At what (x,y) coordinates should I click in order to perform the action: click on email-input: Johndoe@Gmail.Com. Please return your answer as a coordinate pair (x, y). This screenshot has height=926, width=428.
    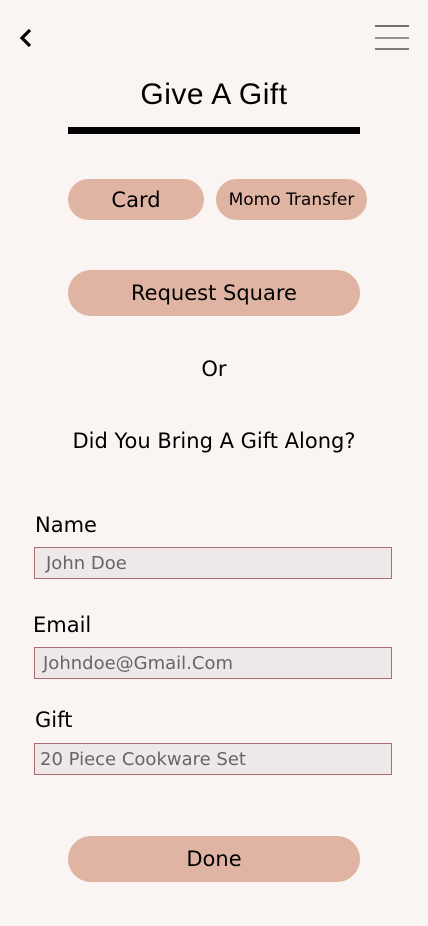
    Looking at the image, I should click on (213, 663).